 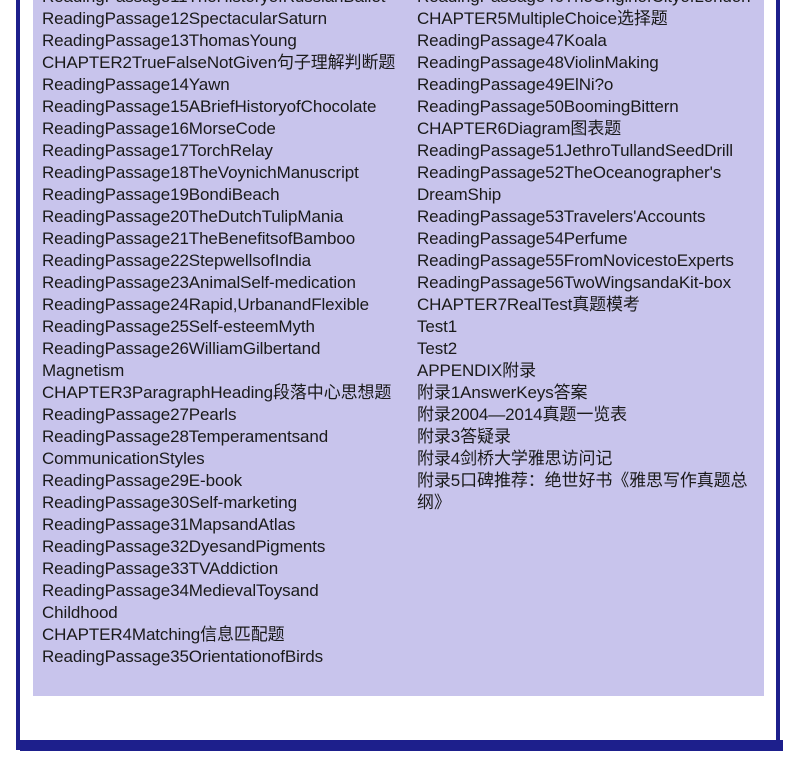 I want to click on toc-entry: ReadingPassage27Pearls, so click(x=223, y=415).